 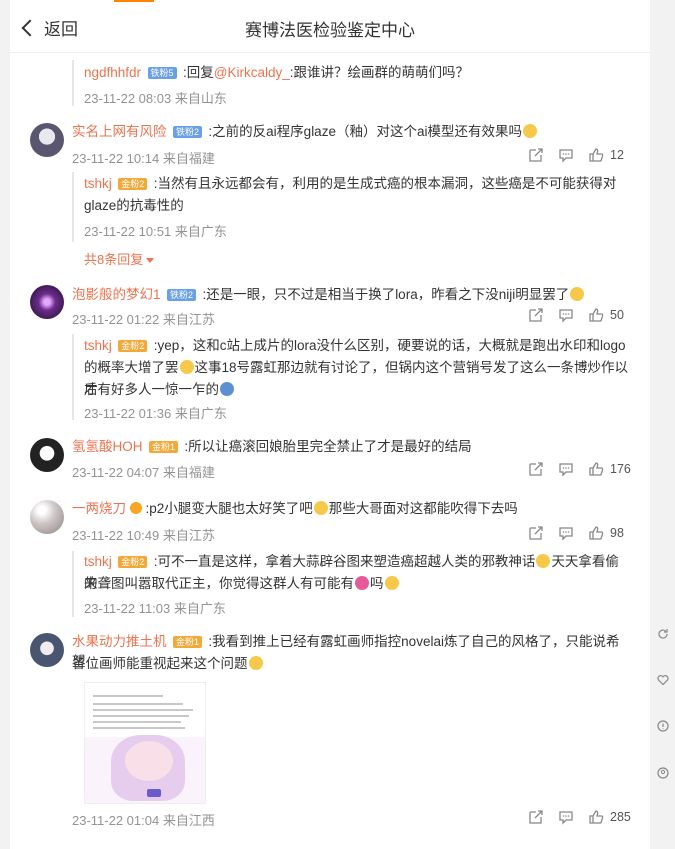 I want to click on attached-image, so click(x=145, y=743).